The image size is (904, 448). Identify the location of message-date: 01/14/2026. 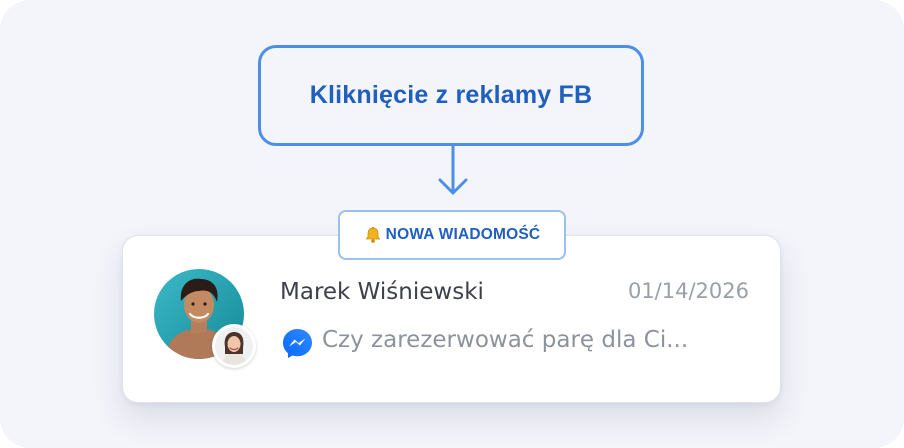
(688, 291).